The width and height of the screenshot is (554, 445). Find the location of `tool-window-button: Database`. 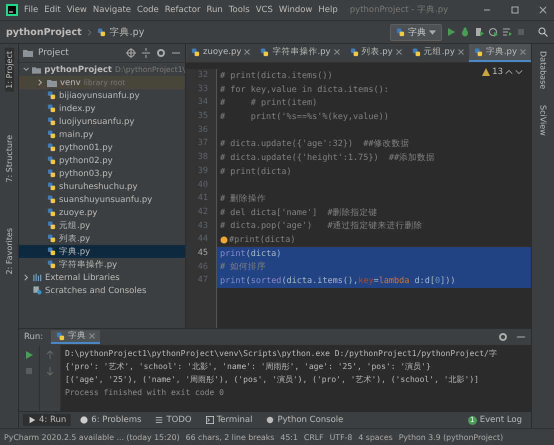

tool-window-button: Database is located at coordinates (543, 70).